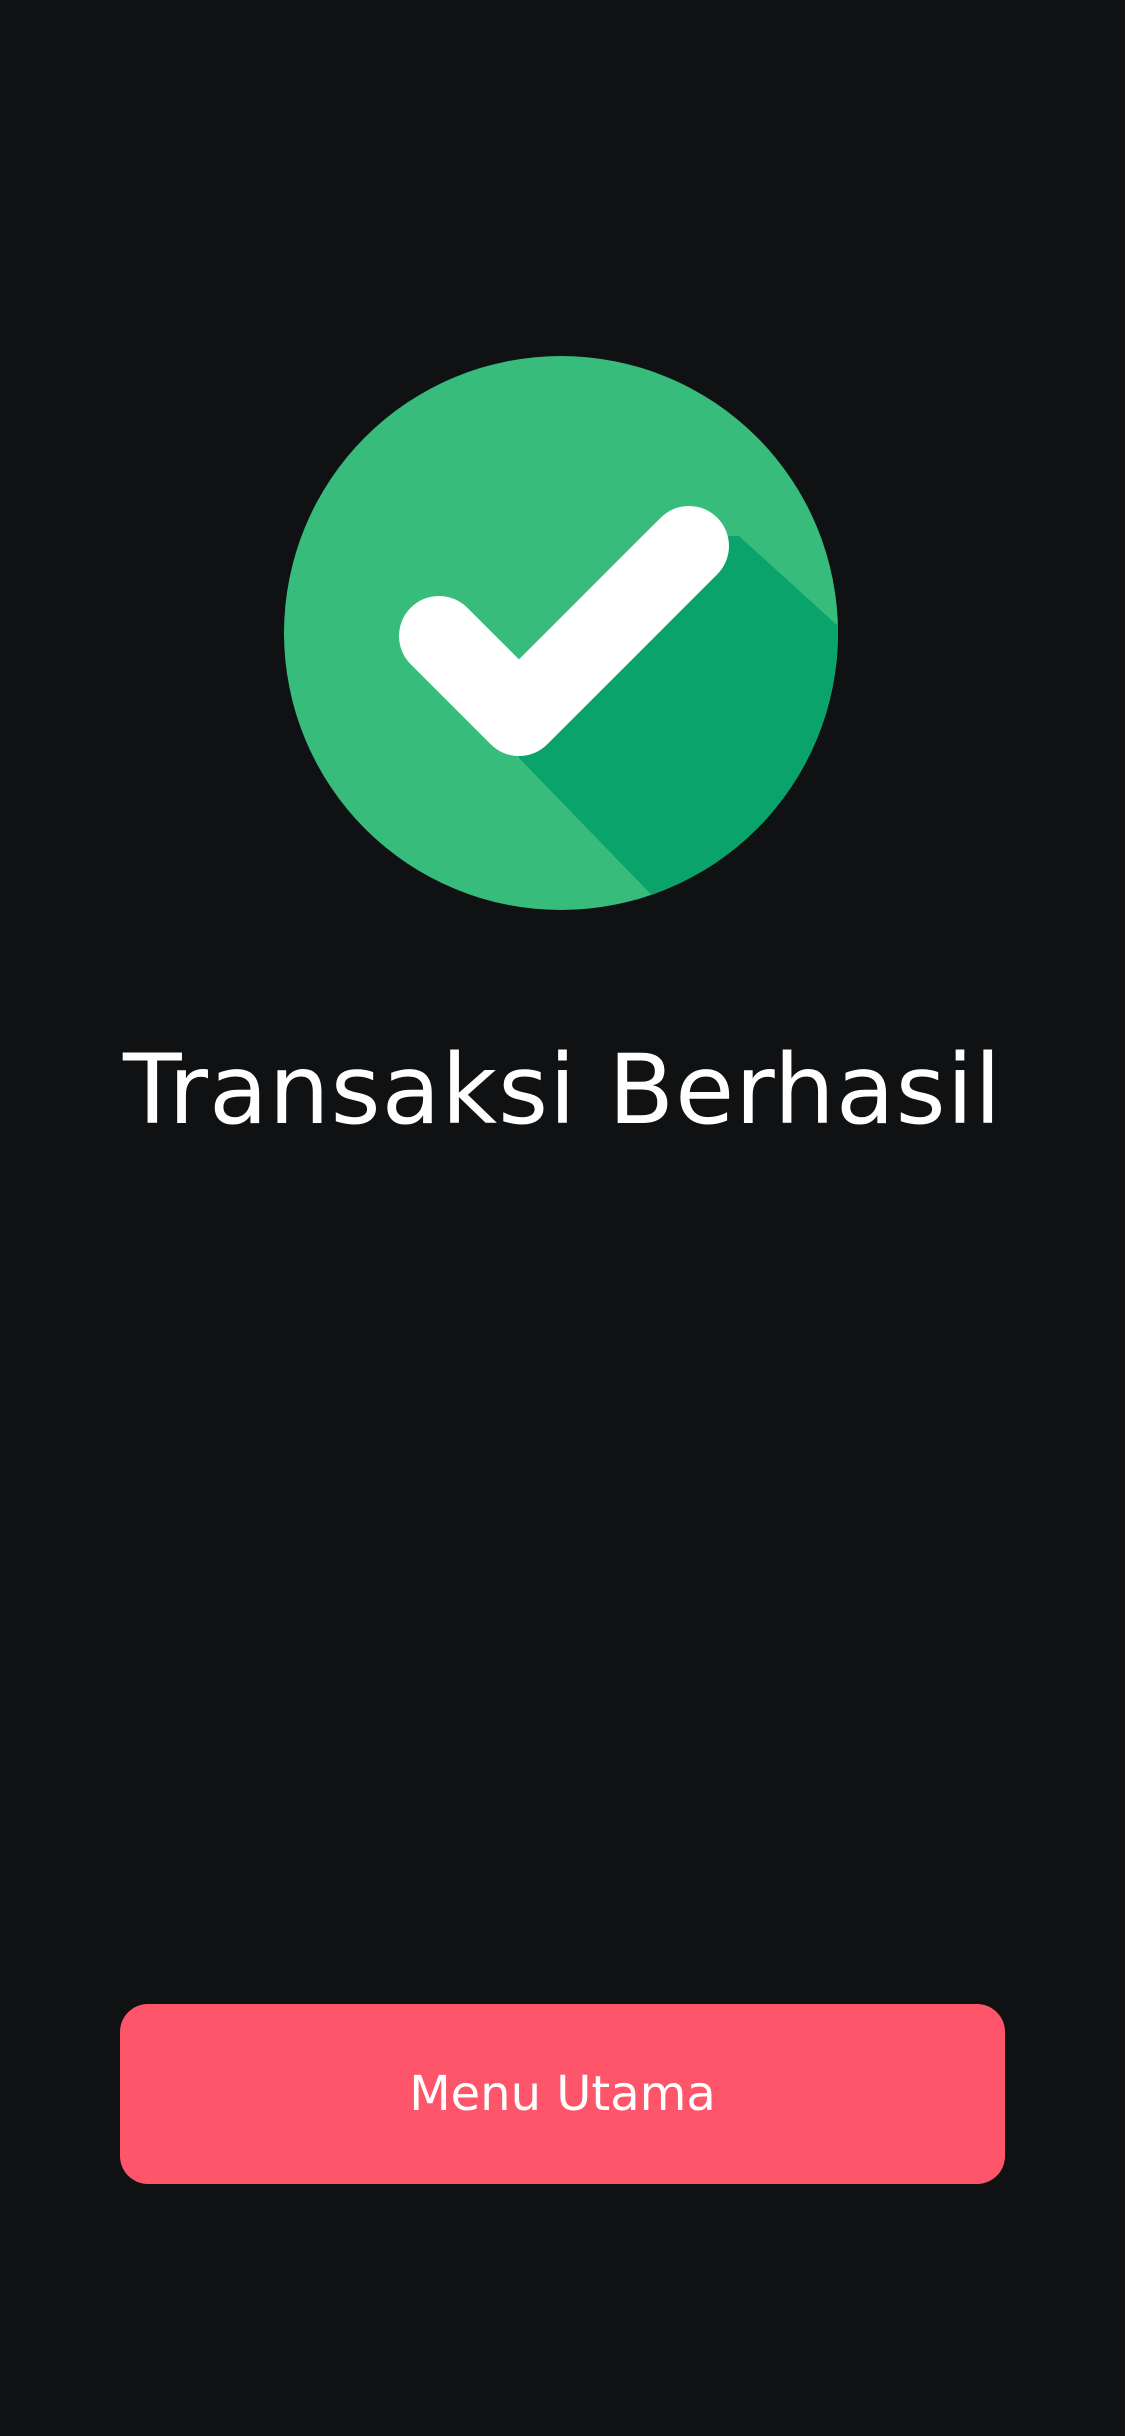 The height and width of the screenshot is (2436, 1125). I want to click on main-menu-button: Menu Utama, so click(562, 2094).